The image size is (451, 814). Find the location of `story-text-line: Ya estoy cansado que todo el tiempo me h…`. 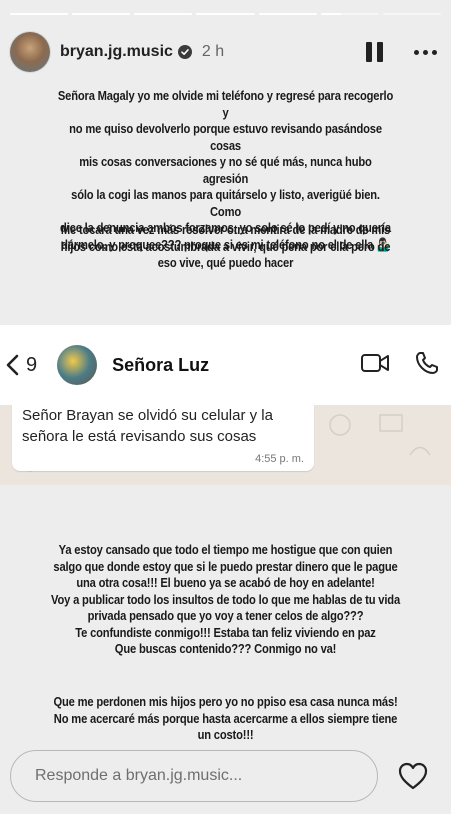

story-text-line: Ya estoy cansado que todo el tiempo me h… is located at coordinates (225, 549).